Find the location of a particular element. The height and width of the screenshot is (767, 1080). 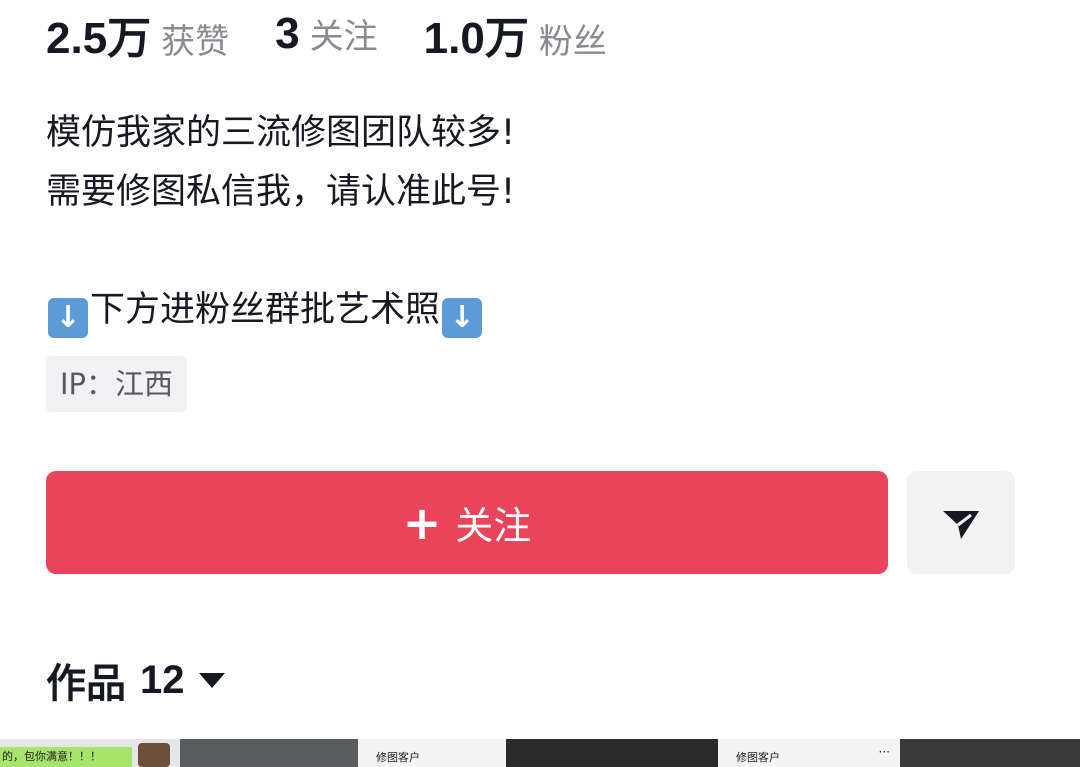

bio-line-2: 需要修图私信我，请认准此号! is located at coordinates (281, 192).